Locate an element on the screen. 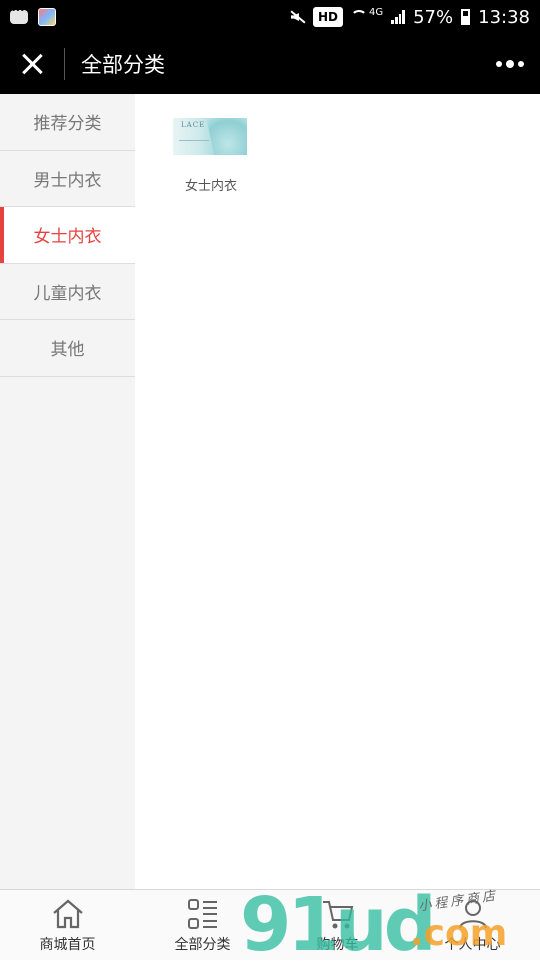 The width and height of the screenshot is (540, 968). category-icon is located at coordinates (203, 914).